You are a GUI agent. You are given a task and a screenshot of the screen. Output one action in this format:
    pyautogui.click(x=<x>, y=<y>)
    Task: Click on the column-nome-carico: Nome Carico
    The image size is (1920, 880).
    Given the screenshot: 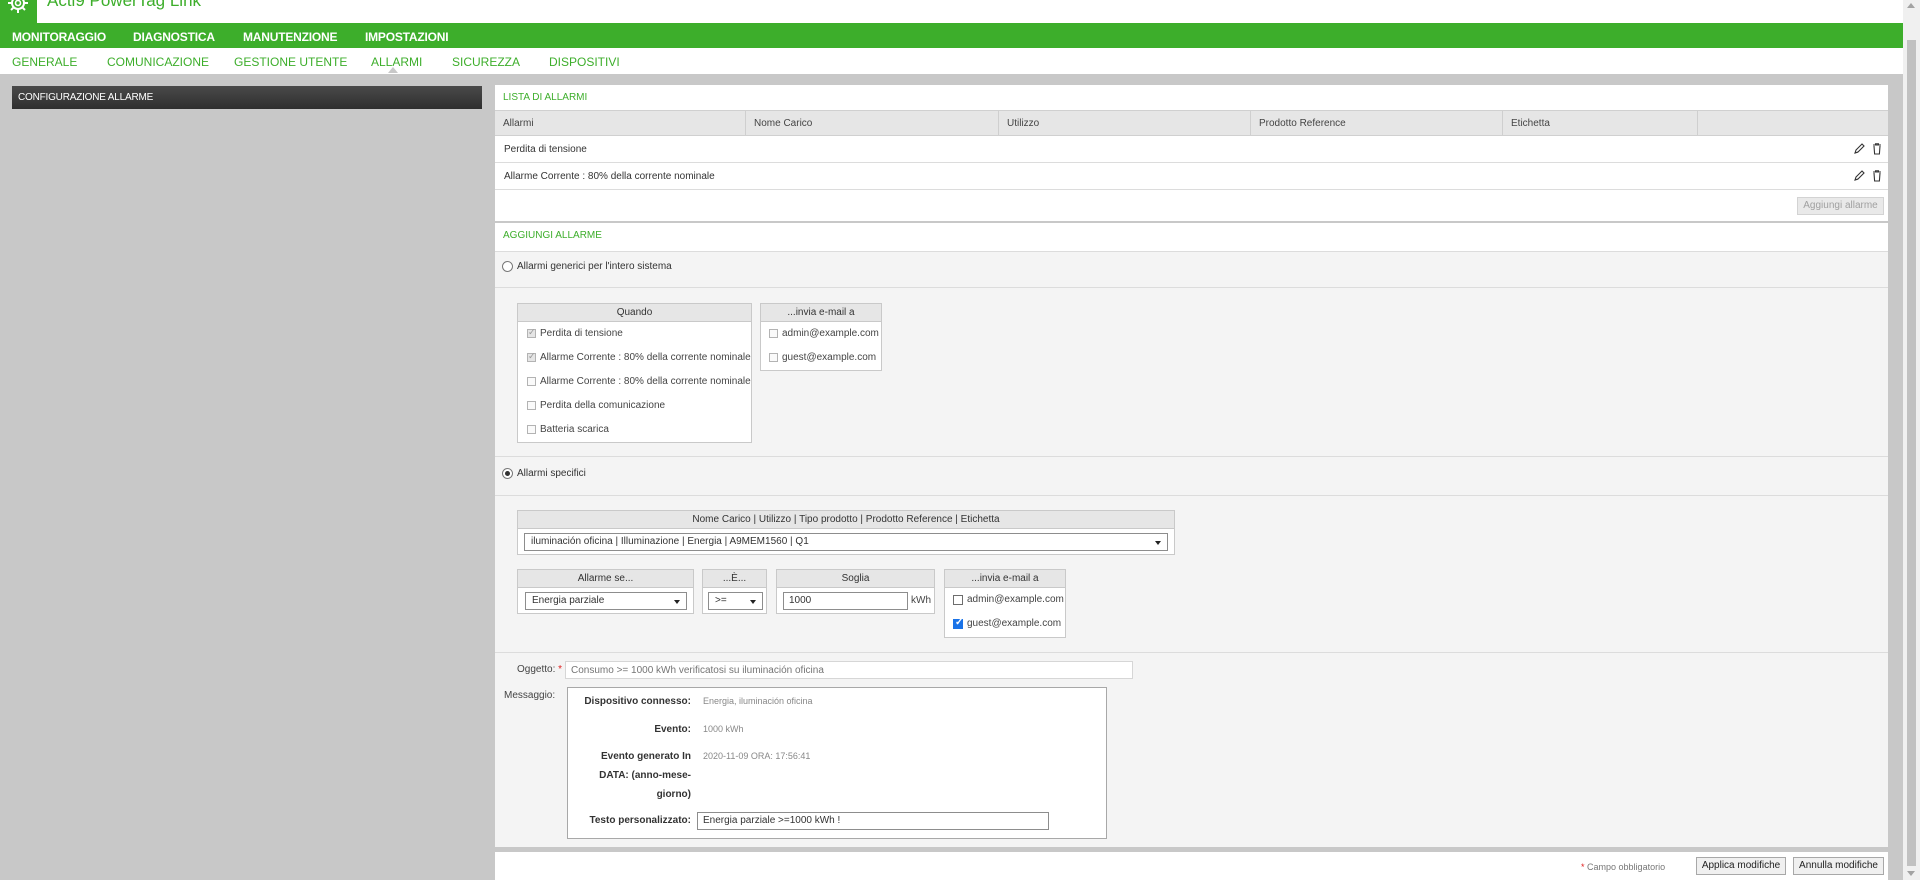 What is the action you would take?
    pyautogui.click(x=872, y=123)
    